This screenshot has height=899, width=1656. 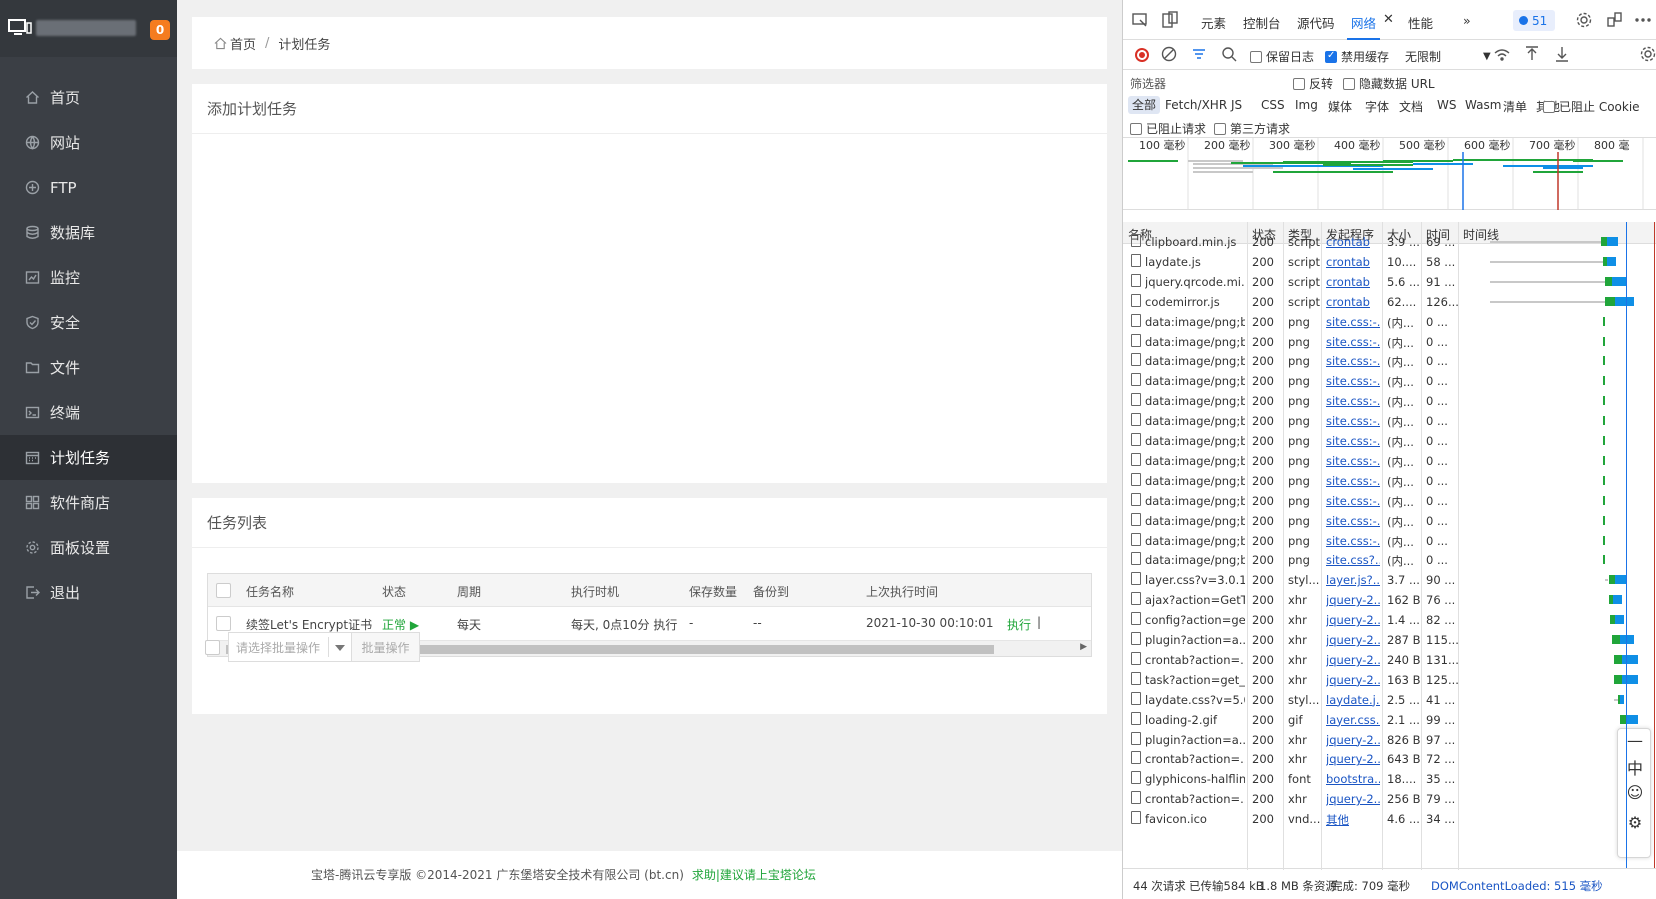 What do you see at coordinates (713, 591) in the screenshot?
I see `col-keep: 保存数量` at bounding box center [713, 591].